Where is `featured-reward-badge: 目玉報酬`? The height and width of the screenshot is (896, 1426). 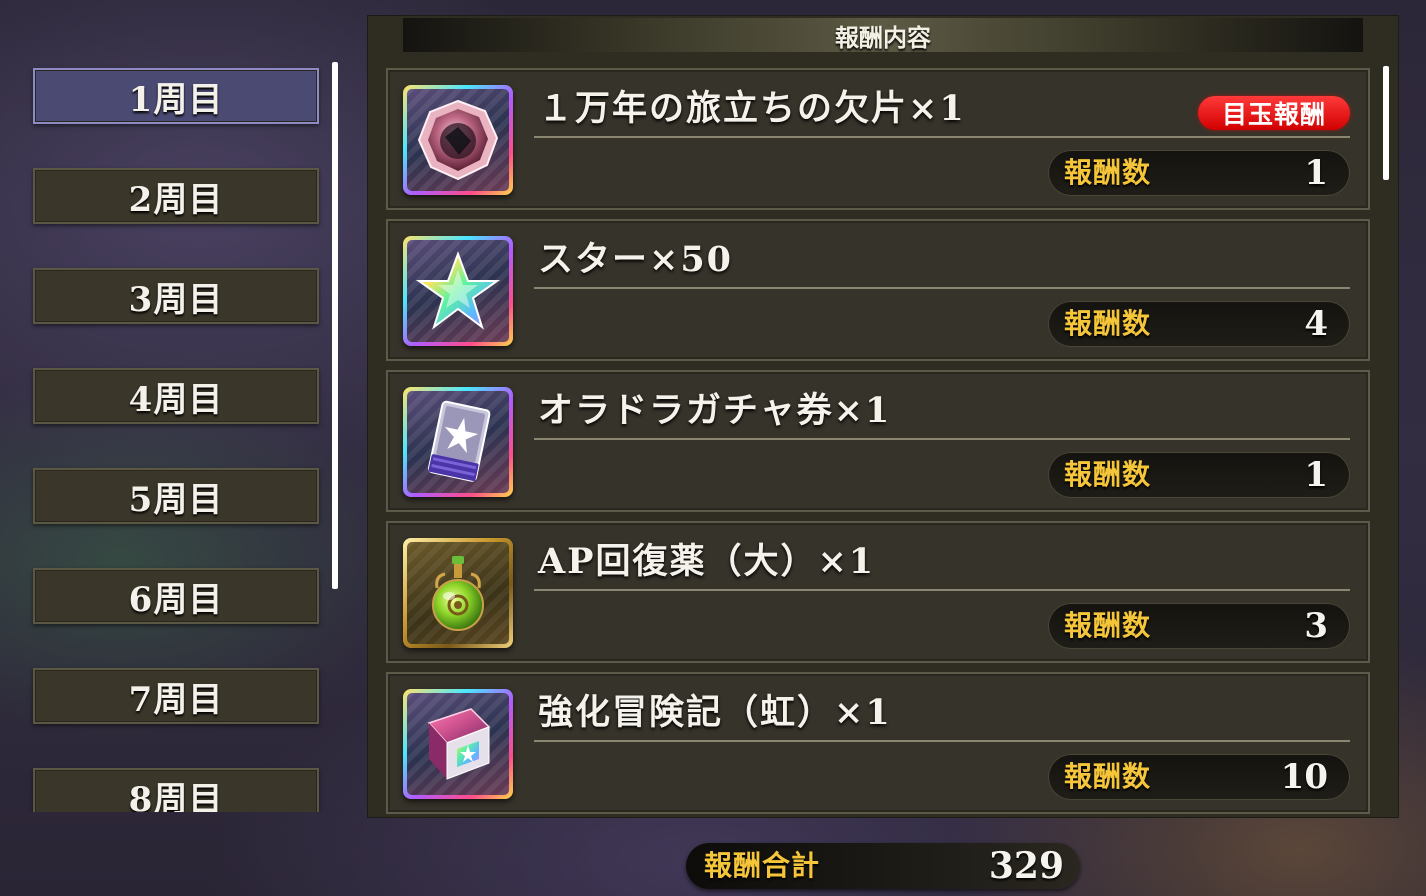
featured-reward-badge: 目玉報酬 is located at coordinates (1274, 113).